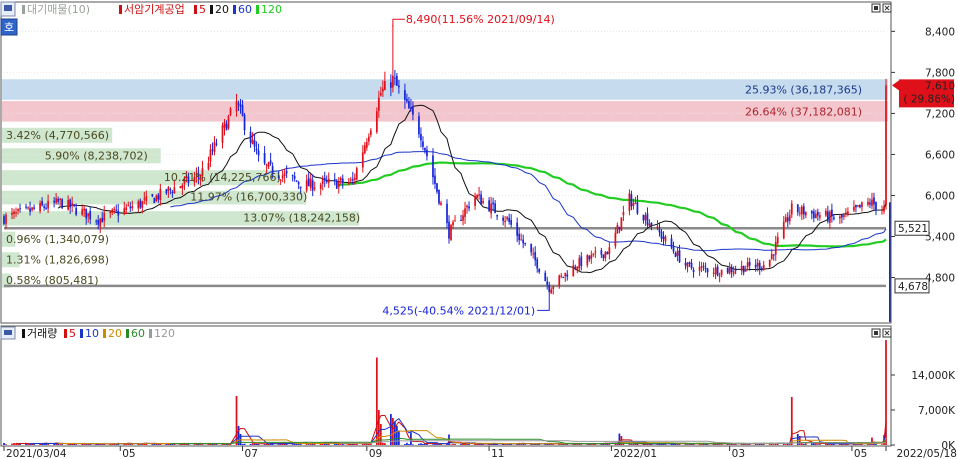 Image resolution: width=958 pixels, height=459 pixels. Describe the element at coordinates (940, 114) in the screenshot. I see `price-tick-label-2: 7,200` at that location.